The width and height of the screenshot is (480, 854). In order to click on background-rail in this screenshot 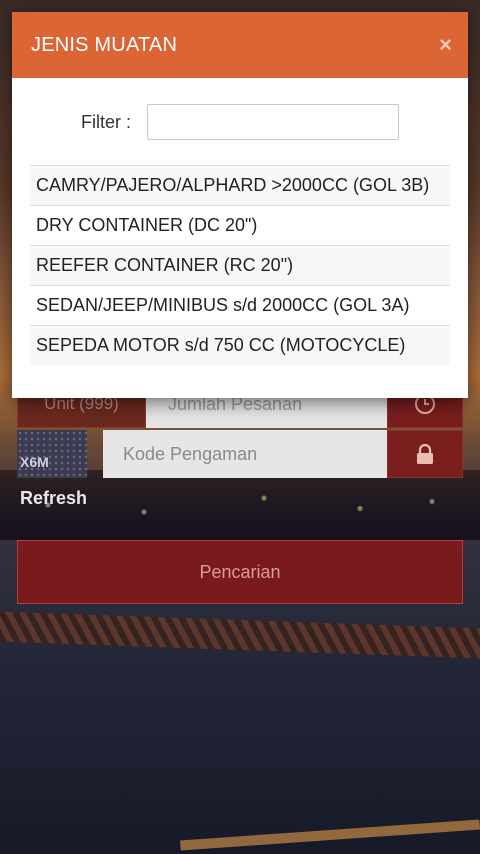, I will do `click(330, 835)`.